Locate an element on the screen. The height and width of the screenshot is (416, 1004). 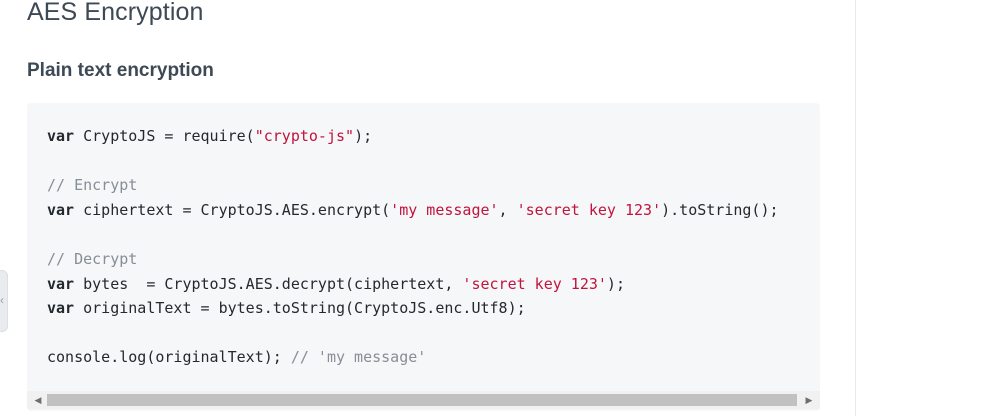
chevron-left-icon: ‹ is located at coordinates (2, 300).